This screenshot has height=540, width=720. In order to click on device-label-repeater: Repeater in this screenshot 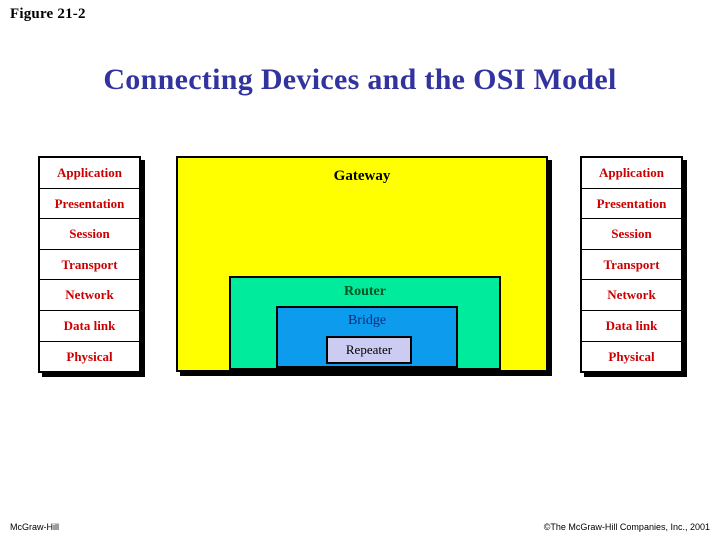, I will do `click(369, 349)`.